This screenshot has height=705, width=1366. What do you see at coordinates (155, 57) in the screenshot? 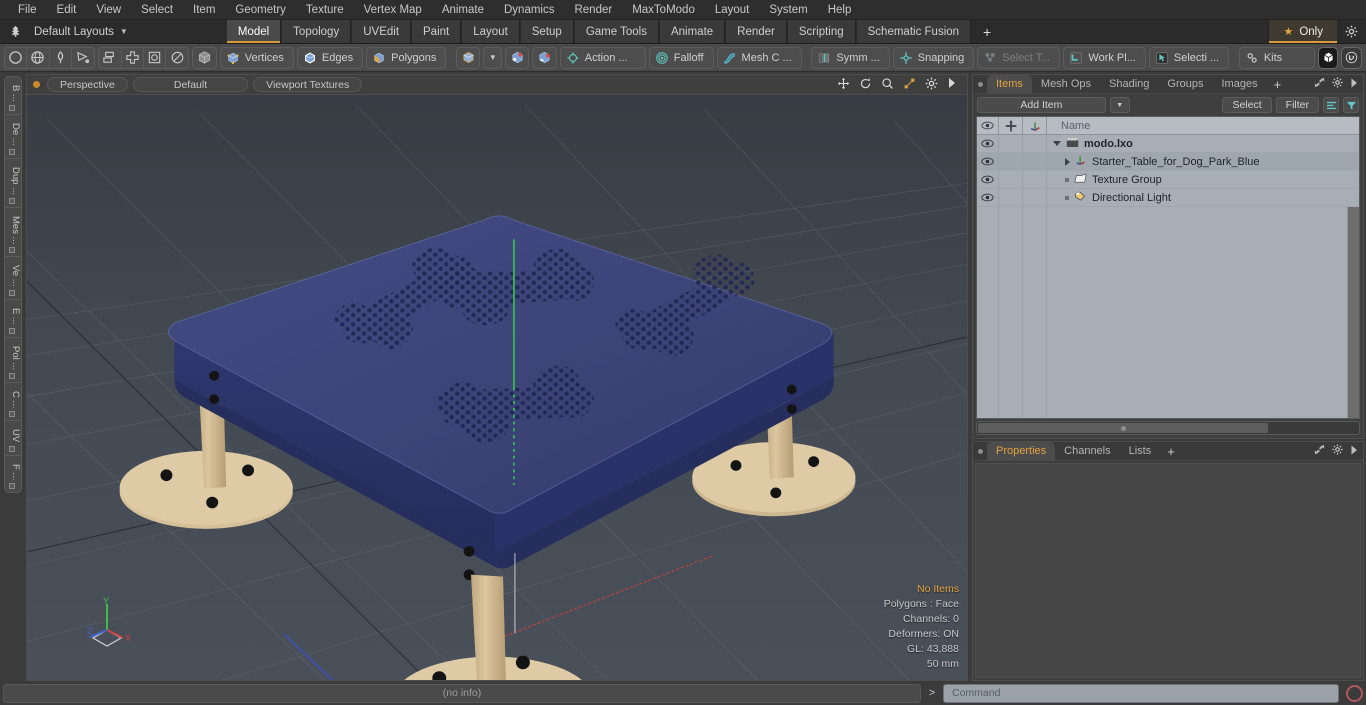
I see `center-icon` at bounding box center [155, 57].